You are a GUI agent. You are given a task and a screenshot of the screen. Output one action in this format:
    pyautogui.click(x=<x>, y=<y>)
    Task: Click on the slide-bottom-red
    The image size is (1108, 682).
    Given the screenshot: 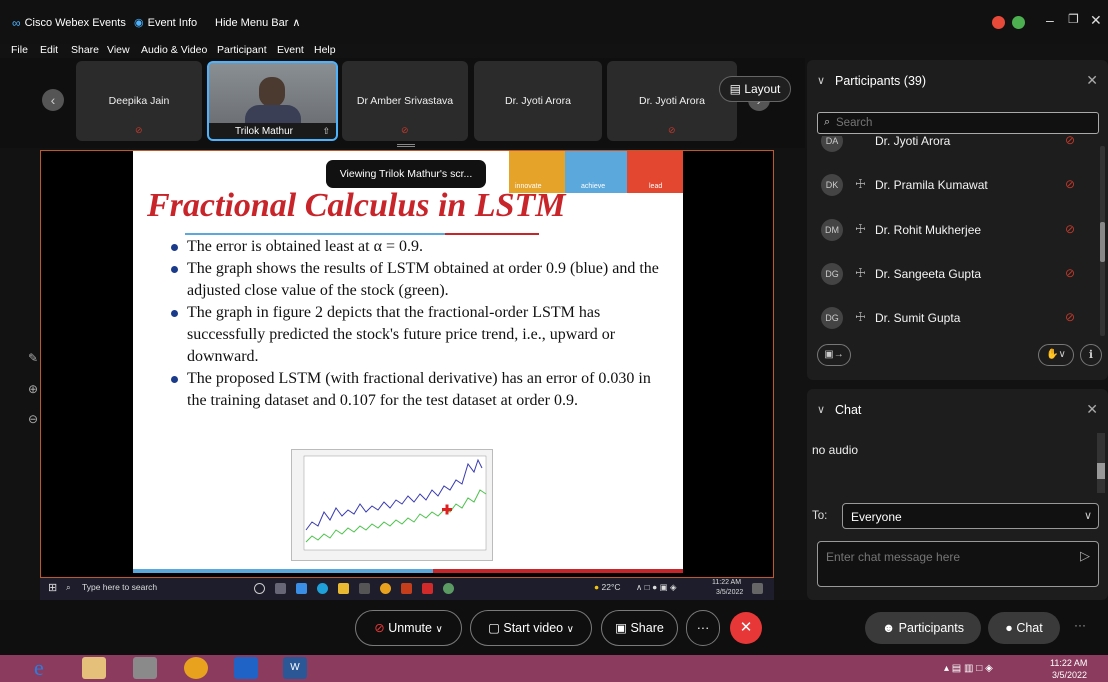 What is the action you would take?
    pyautogui.click(x=558, y=571)
    